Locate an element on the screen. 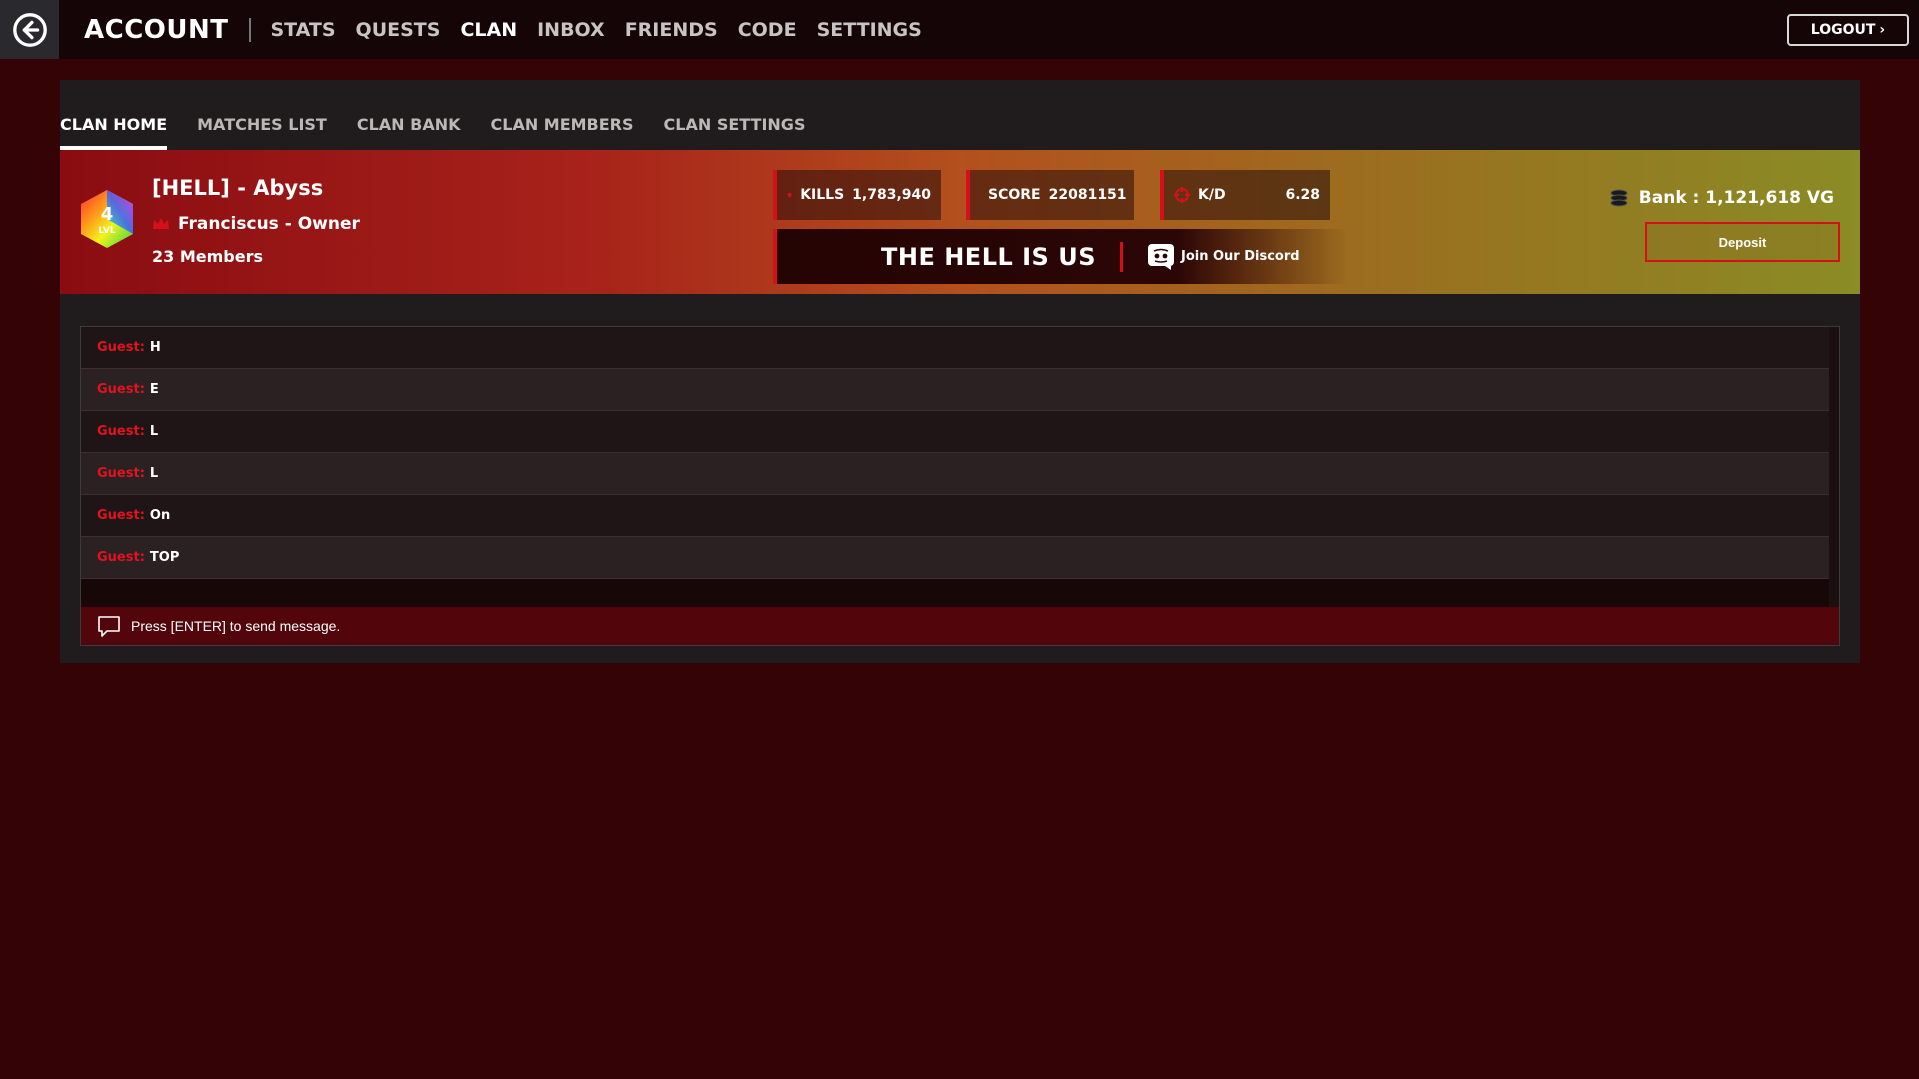 This screenshot has width=1919, height=1079. arrow-left-circle-icon is located at coordinates (29, 29).